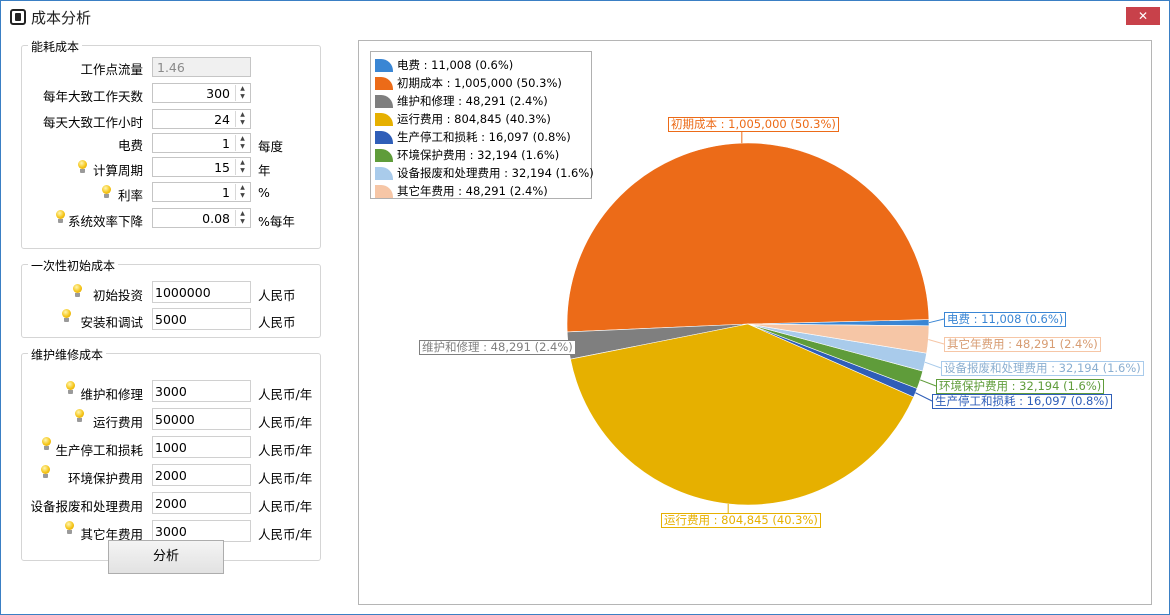 The height and width of the screenshot is (615, 1170). What do you see at coordinates (285, 422) in the screenshot?
I see `operating-unit: 人民币/年` at bounding box center [285, 422].